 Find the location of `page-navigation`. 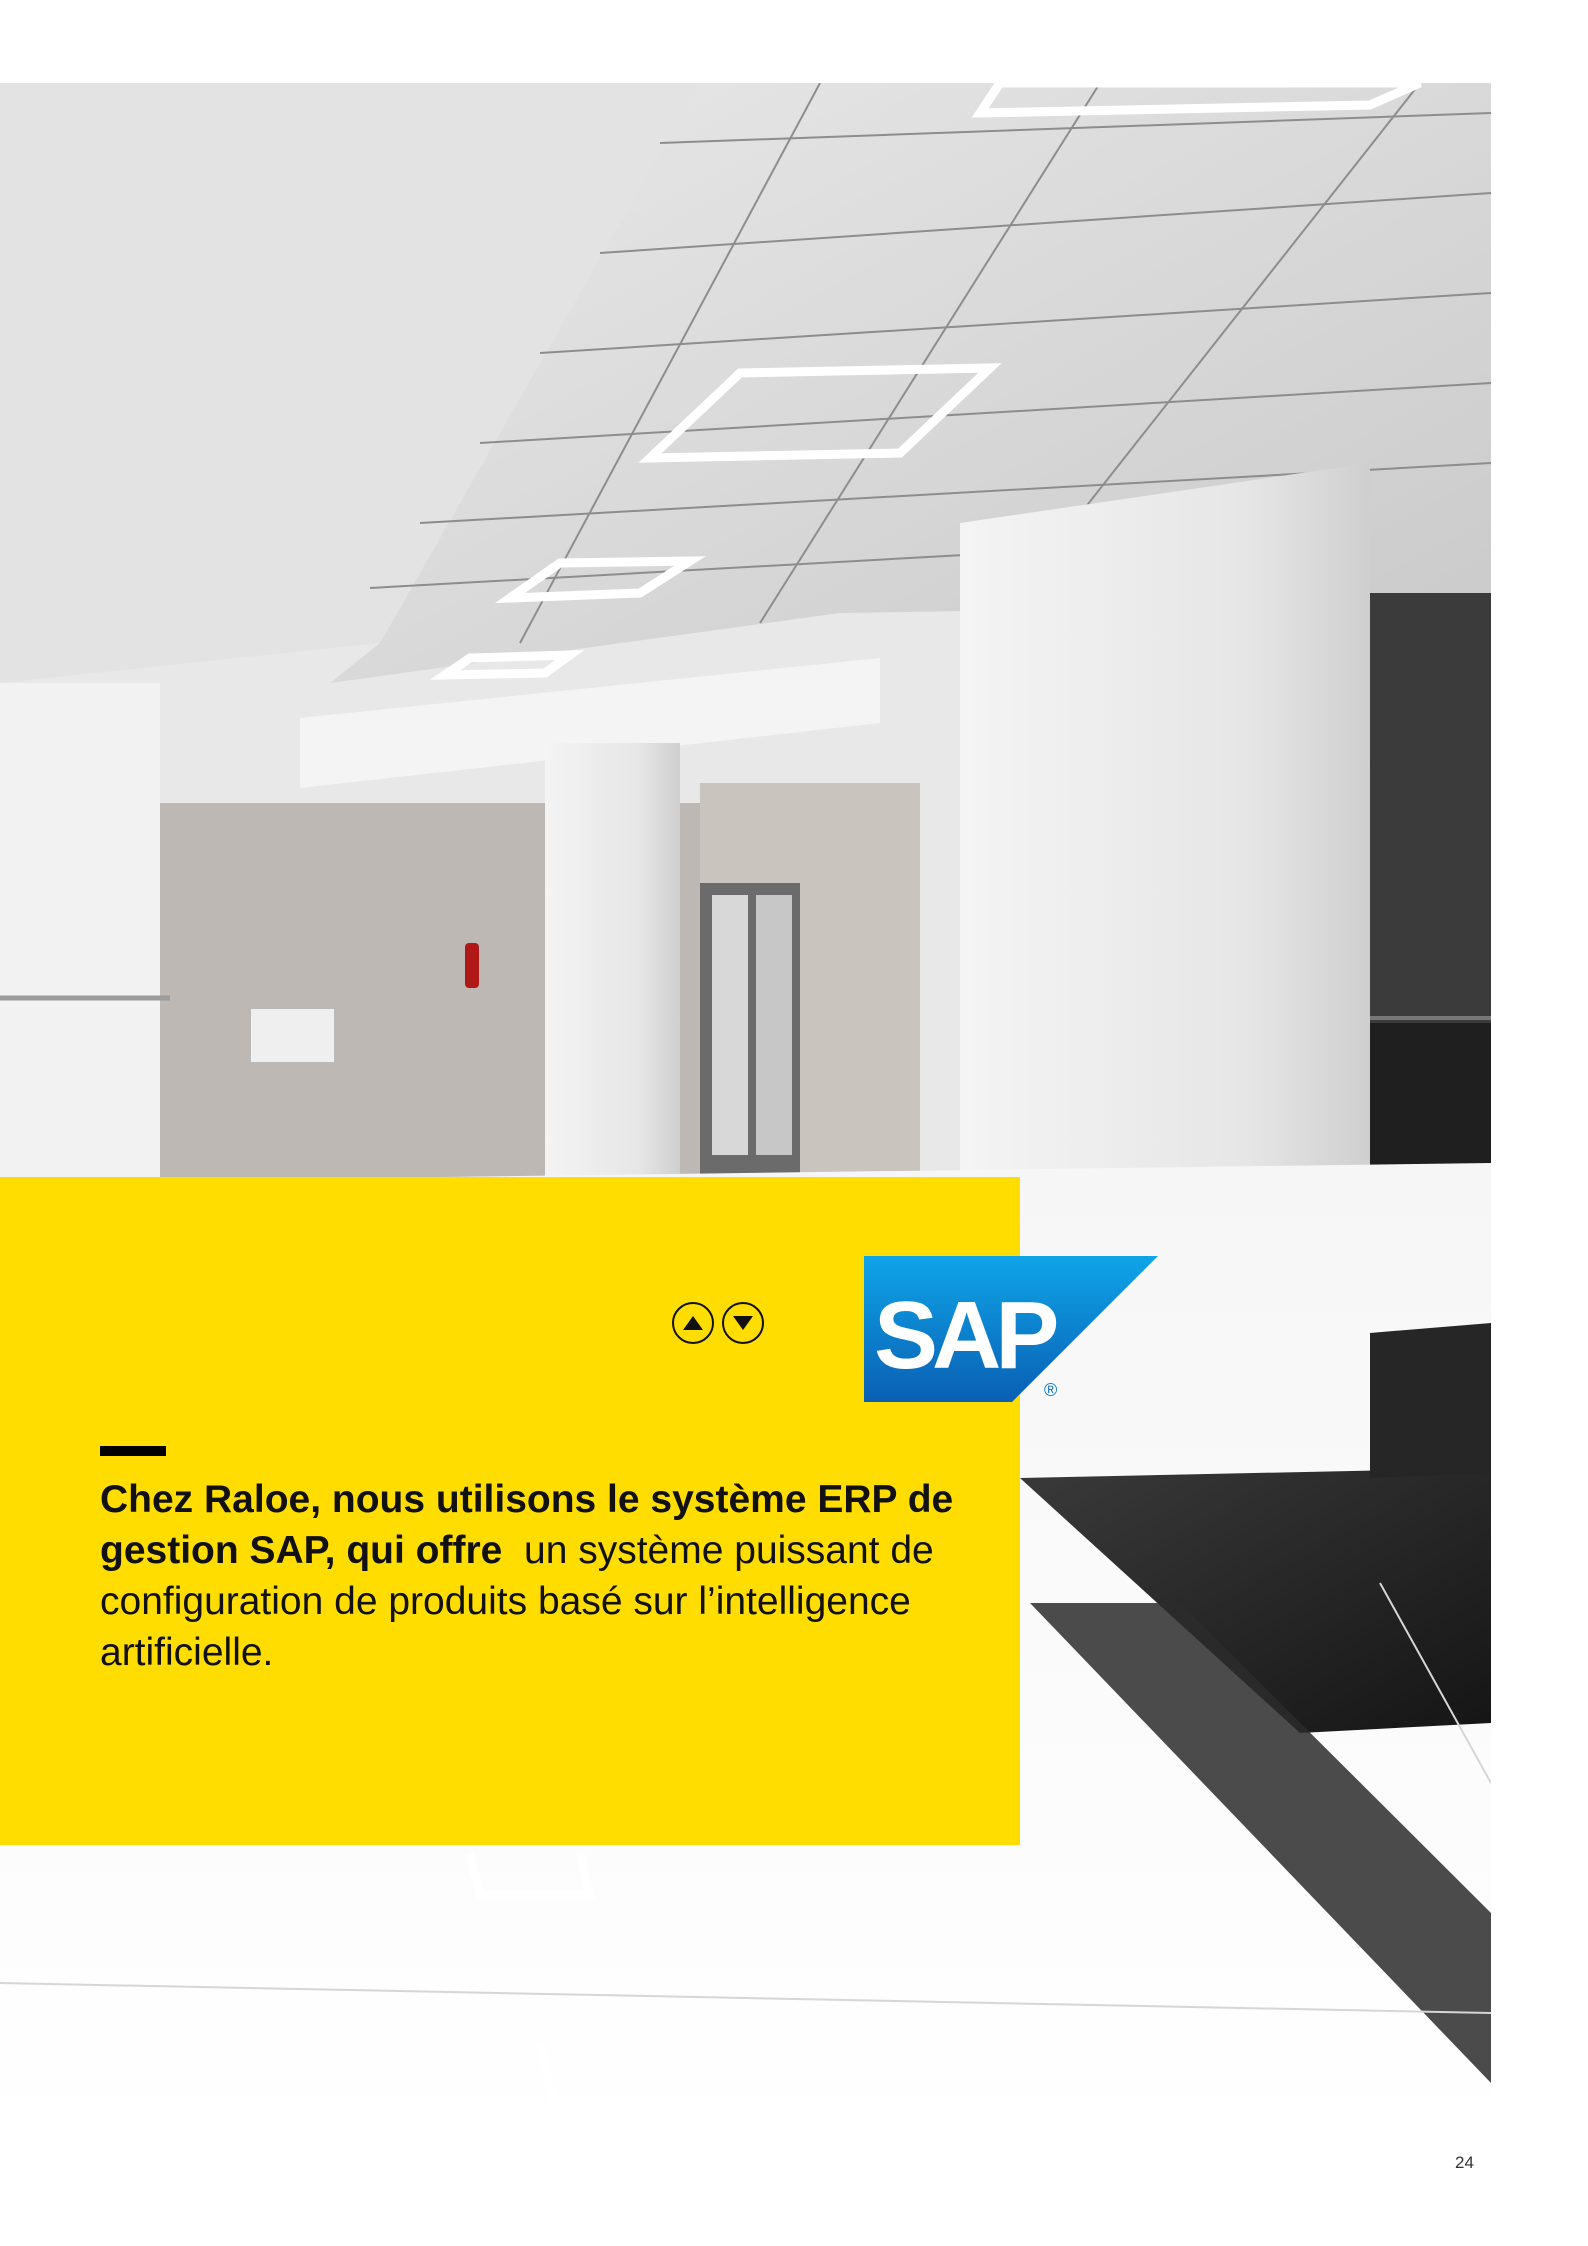

page-navigation is located at coordinates (718, 1325).